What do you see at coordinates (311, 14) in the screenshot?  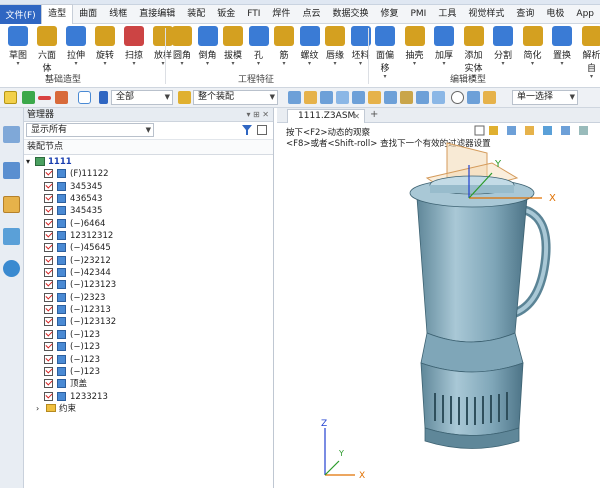 I see `menu-tab-item: 点云` at bounding box center [311, 14].